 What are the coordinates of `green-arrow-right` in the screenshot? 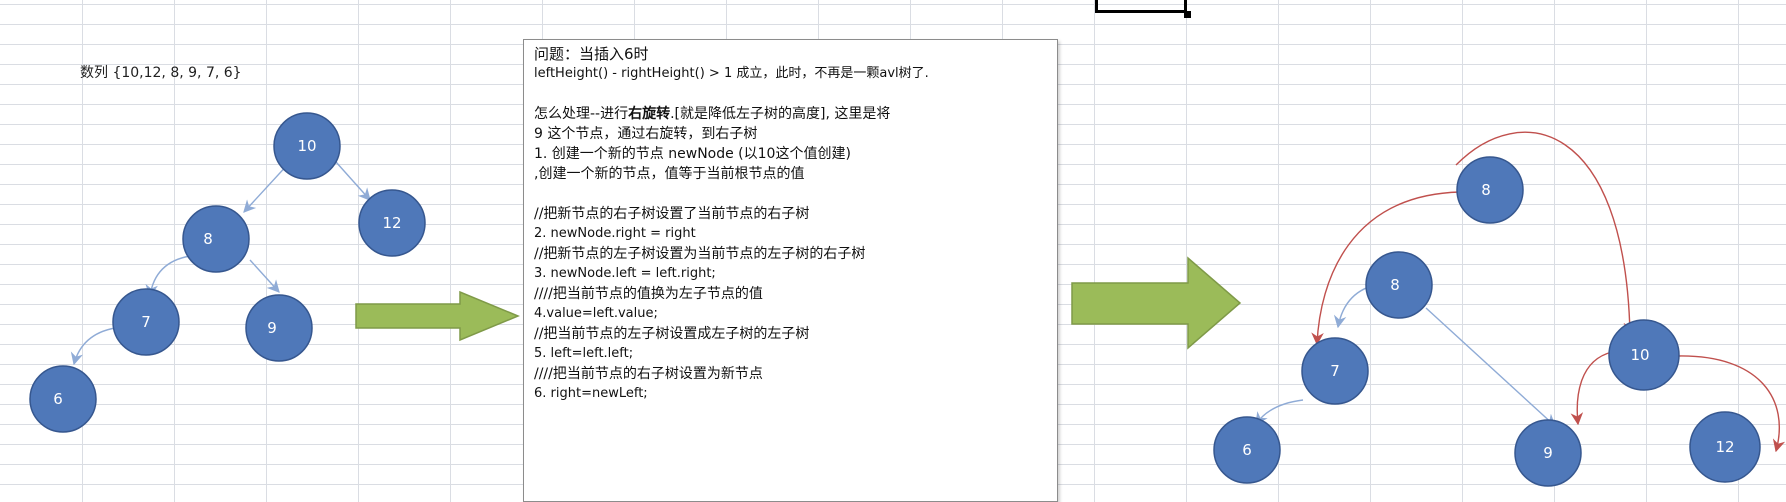 It's located at (1156, 303).